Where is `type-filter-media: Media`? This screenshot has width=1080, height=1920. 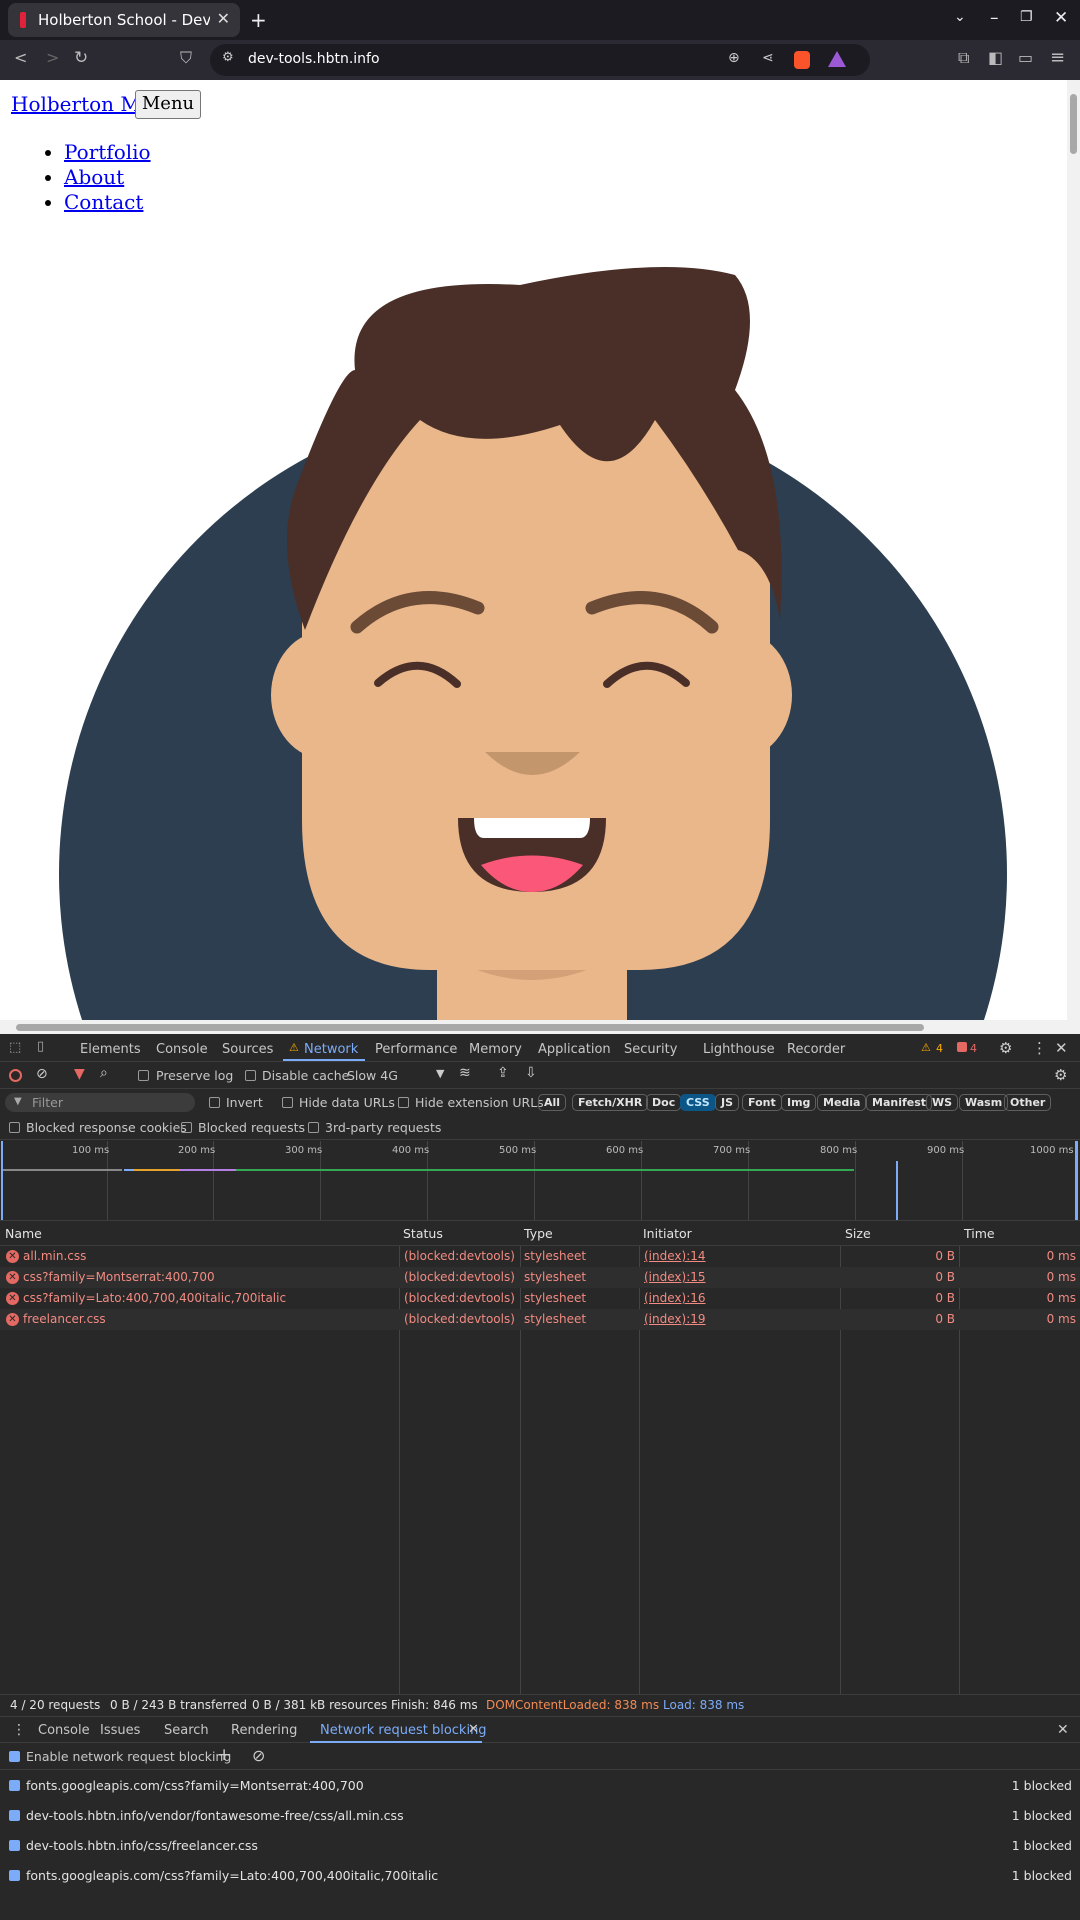
type-filter-media: Media is located at coordinates (842, 1102).